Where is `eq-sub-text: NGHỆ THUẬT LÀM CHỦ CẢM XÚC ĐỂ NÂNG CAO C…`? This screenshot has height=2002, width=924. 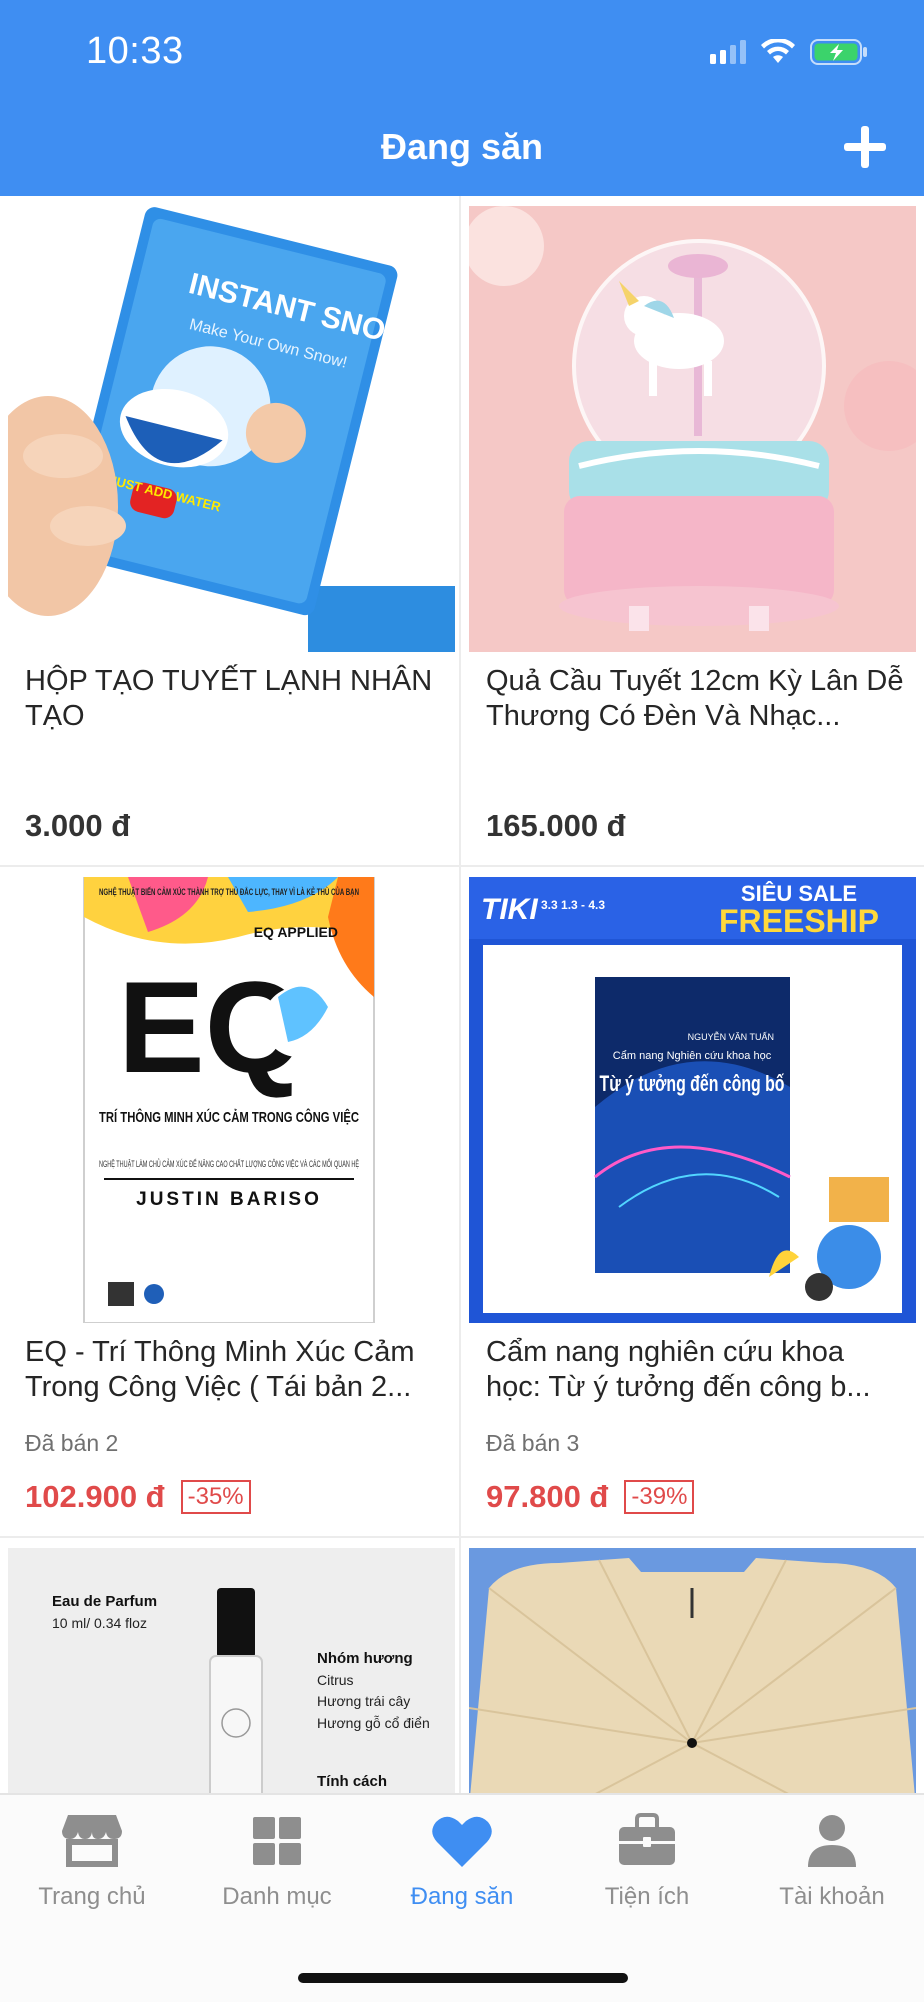 eq-sub-text: NGHỆ THUẬT LÀM CHỦ CẢM XÚC ĐỂ NÂNG CAO C… is located at coordinates (229, 1163).